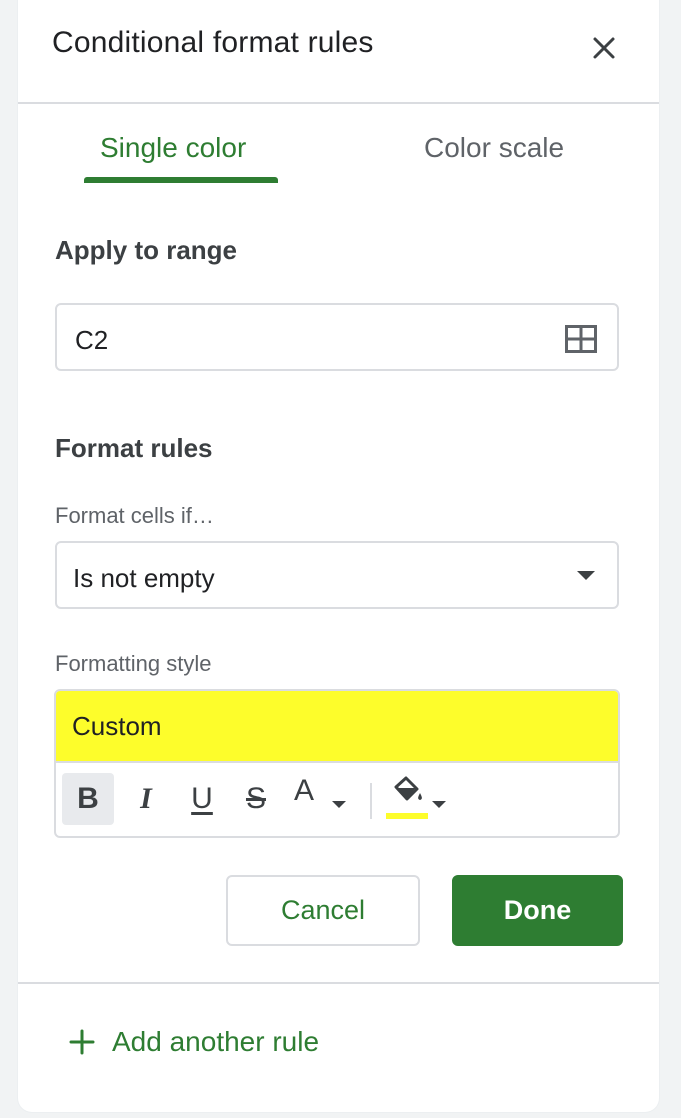  What do you see at coordinates (144, 578) in the screenshot?
I see `condition-value: Is not empty` at bounding box center [144, 578].